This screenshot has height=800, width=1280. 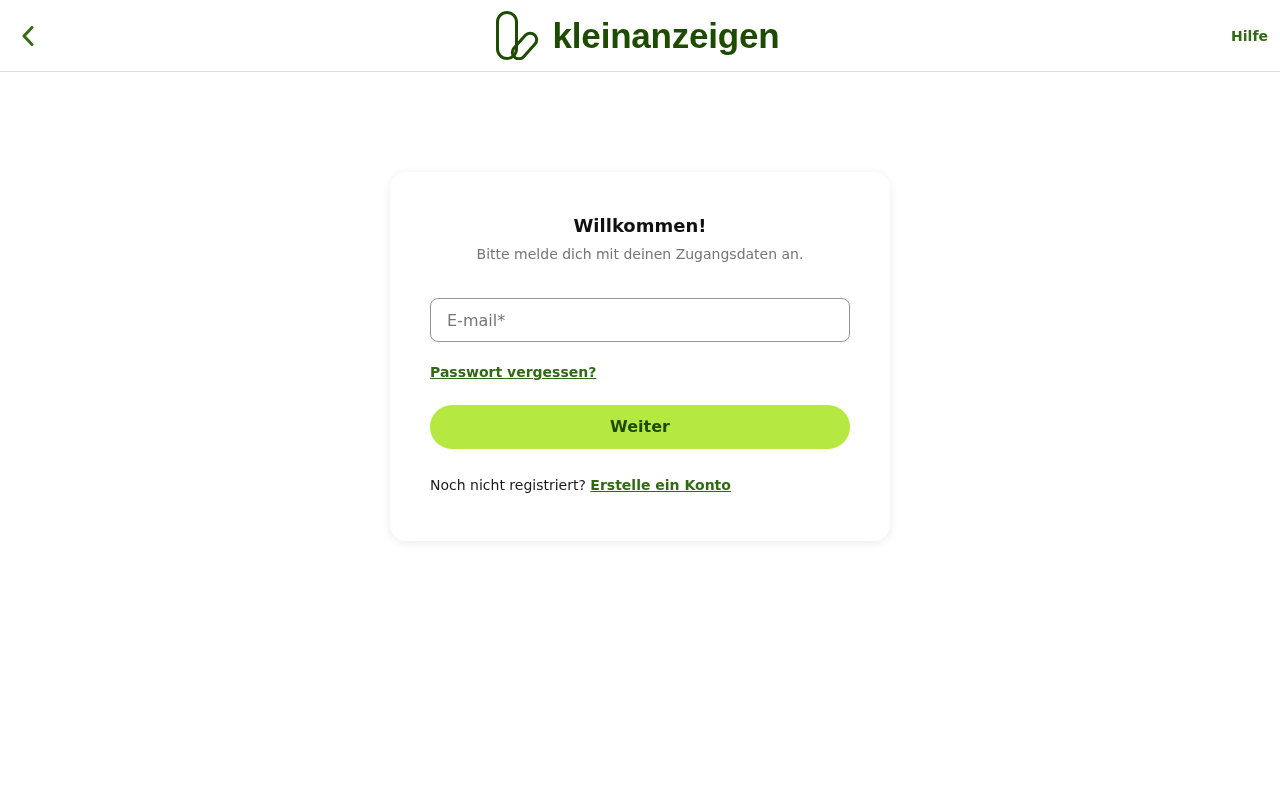 What do you see at coordinates (666, 35) in the screenshot?
I see `logo-wordmark: kleinanzeigen` at bounding box center [666, 35].